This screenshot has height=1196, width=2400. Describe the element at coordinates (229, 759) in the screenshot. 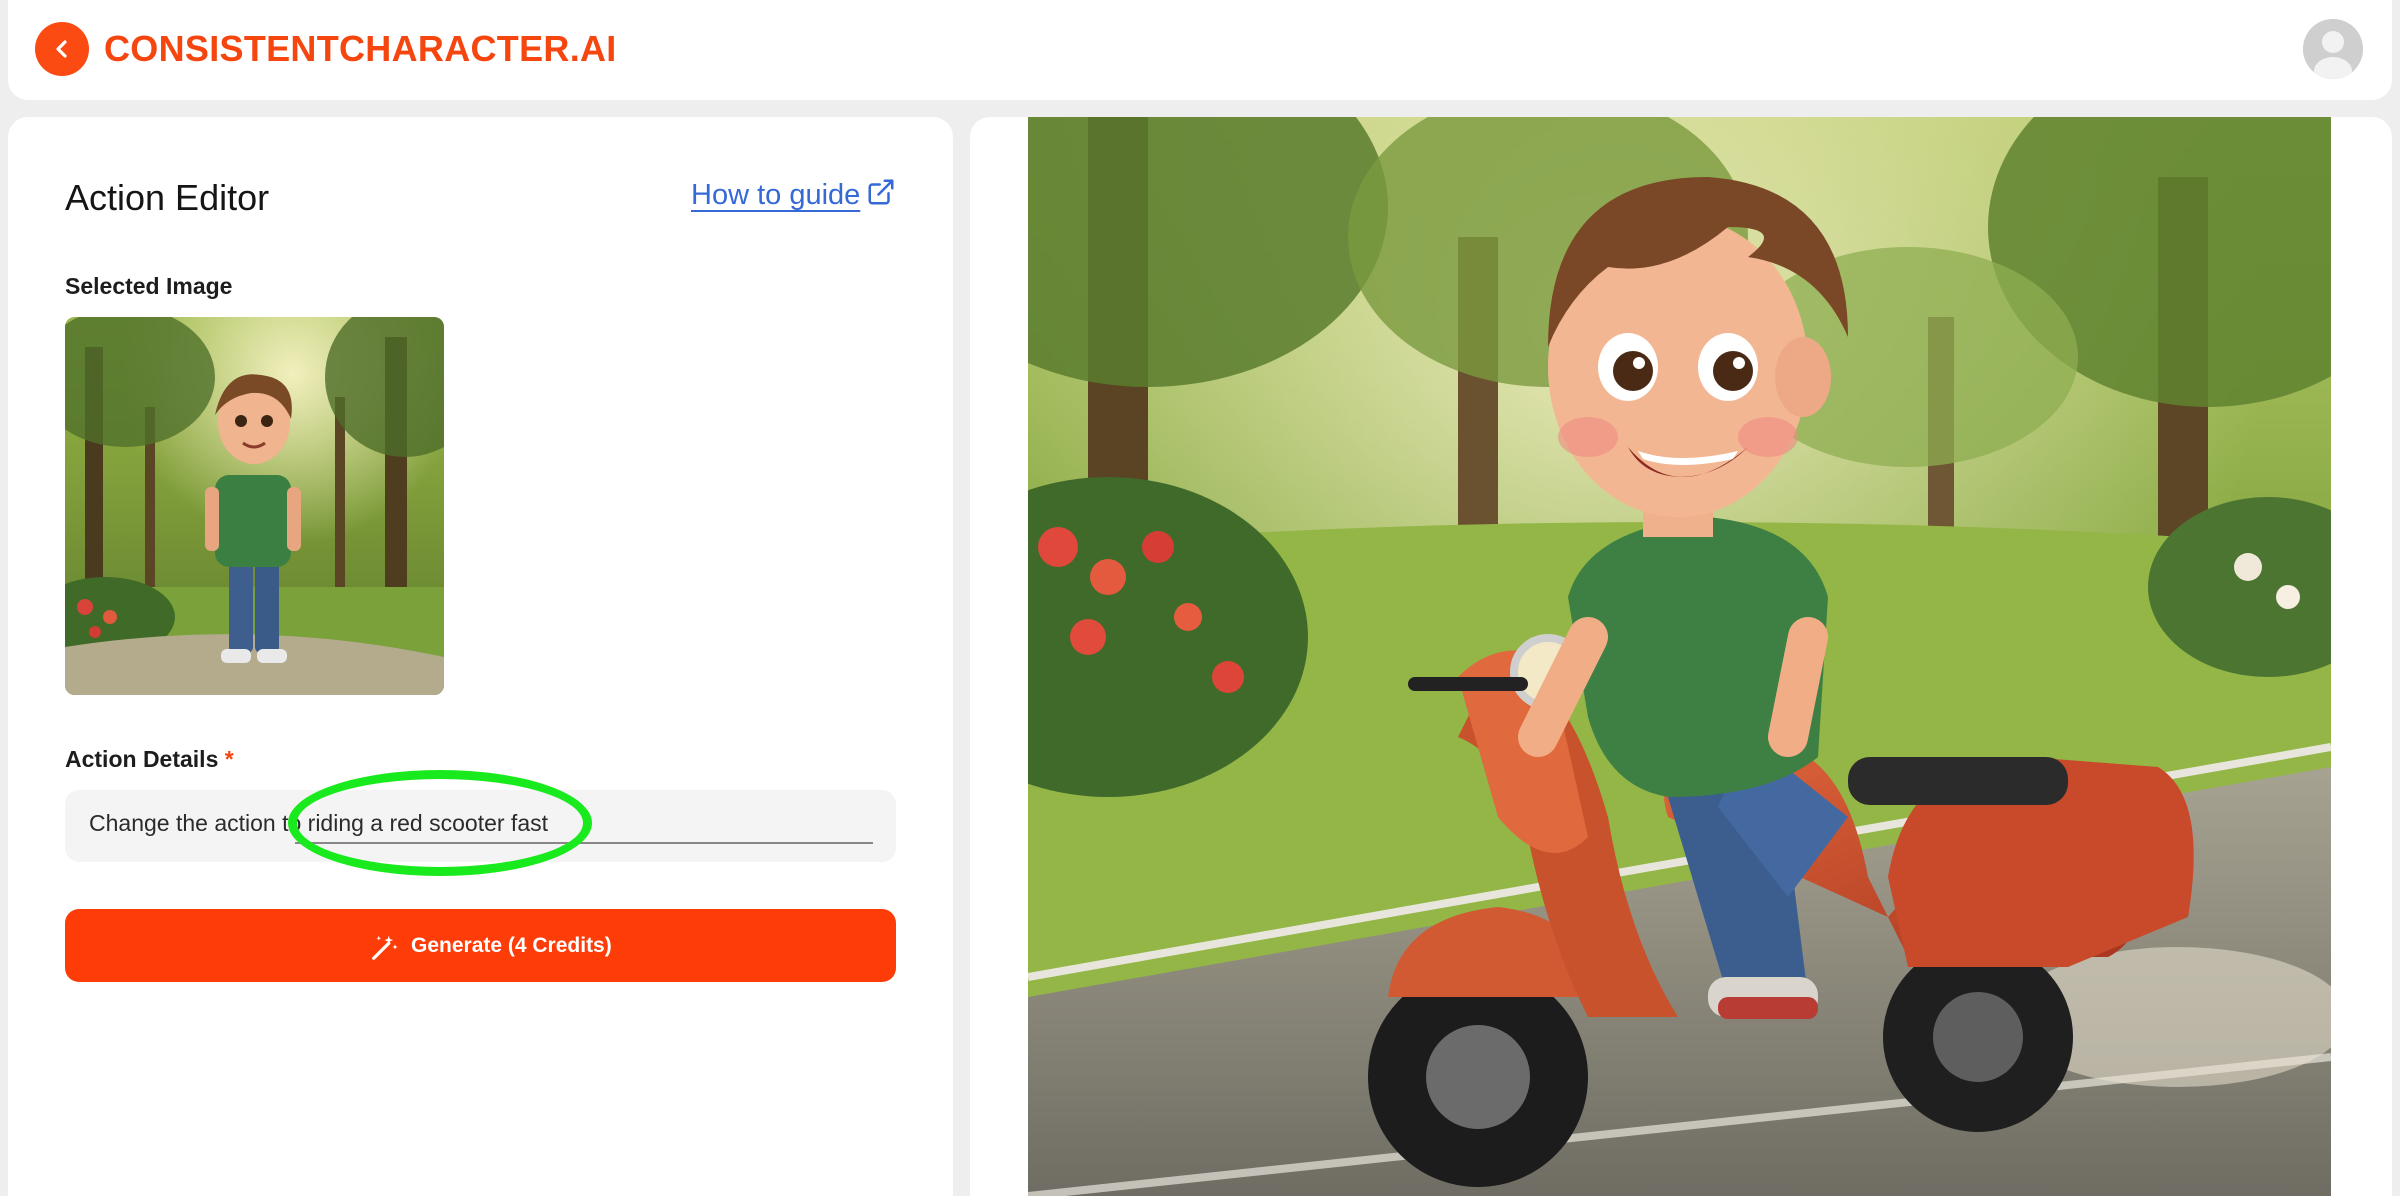

I see `required-asterisk: *` at that location.